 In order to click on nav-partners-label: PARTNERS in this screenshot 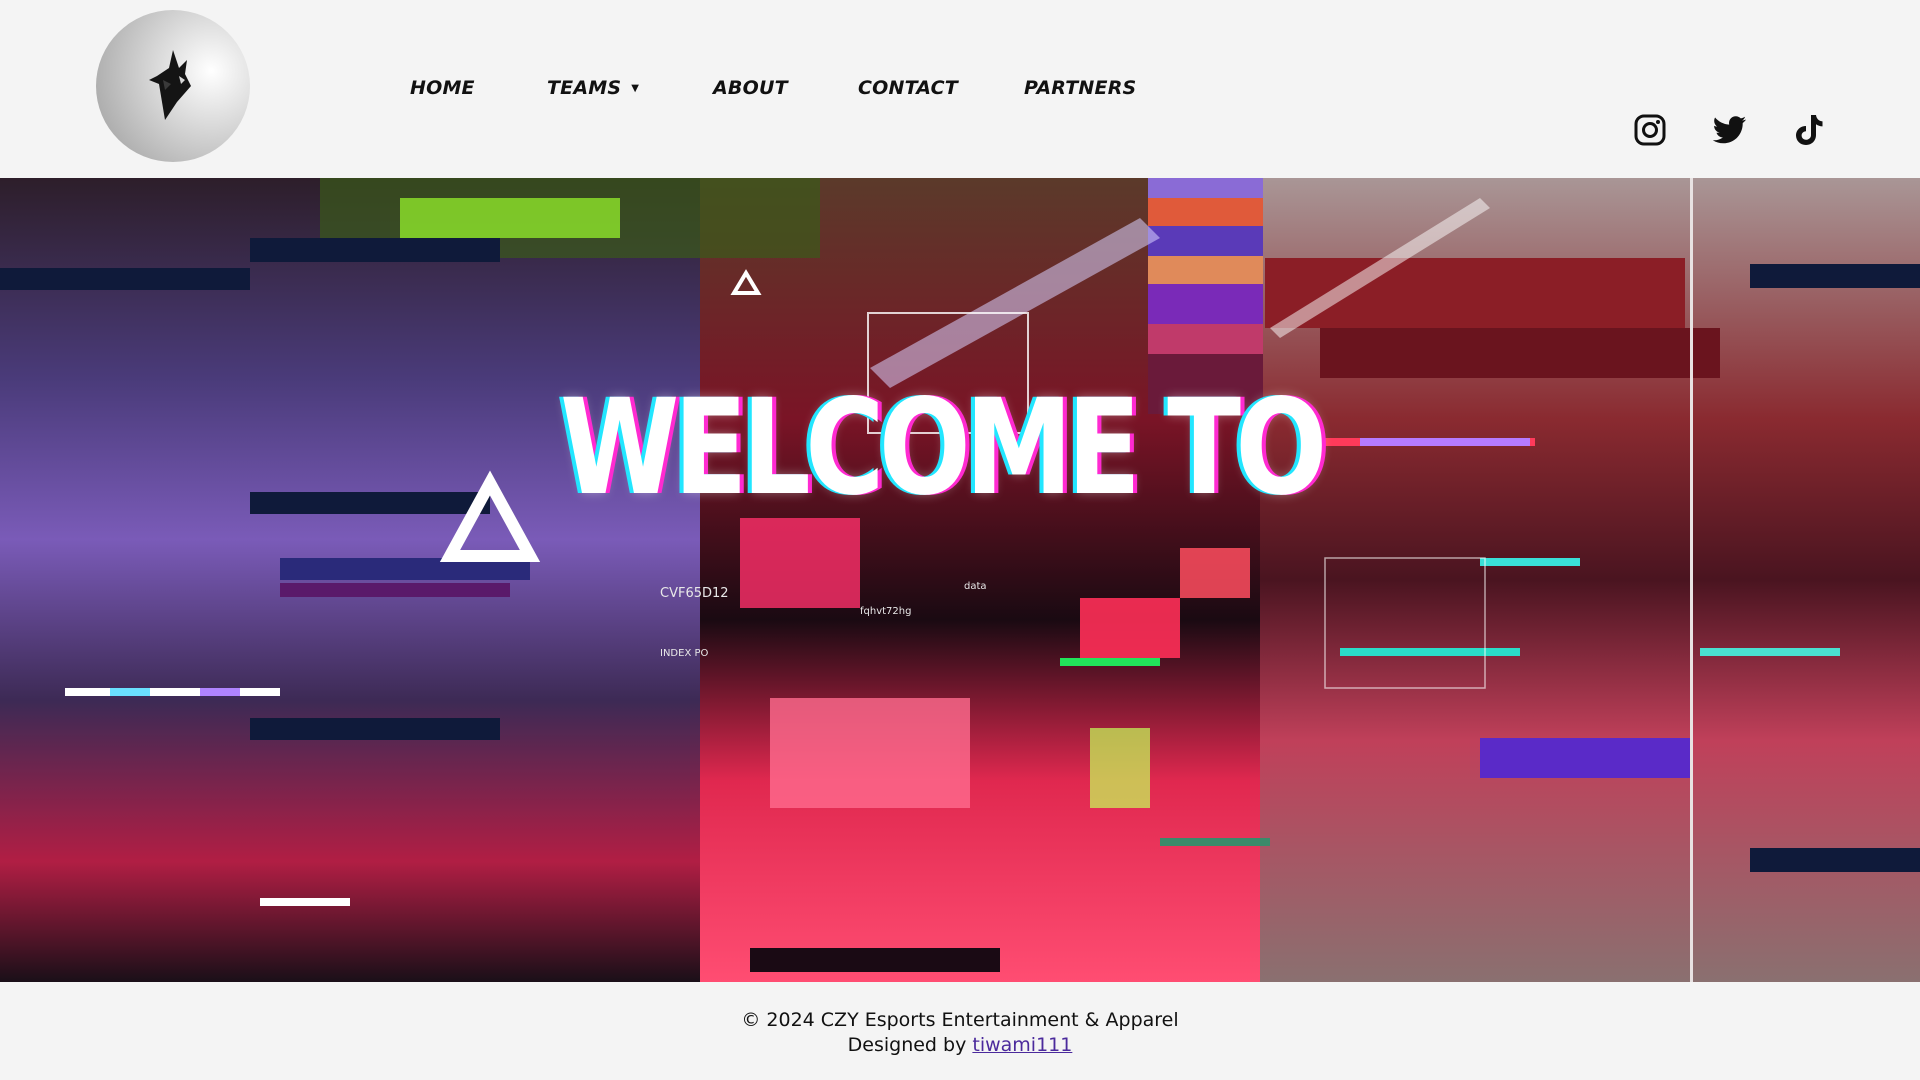, I will do `click(1080, 88)`.